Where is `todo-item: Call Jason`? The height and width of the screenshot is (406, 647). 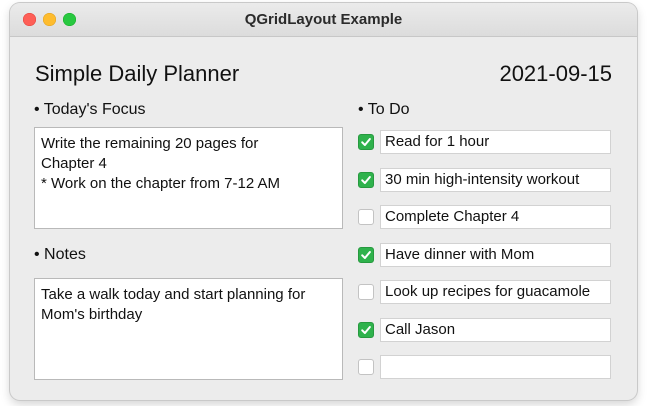
todo-item: Call Jason is located at coordinates (485, 330).